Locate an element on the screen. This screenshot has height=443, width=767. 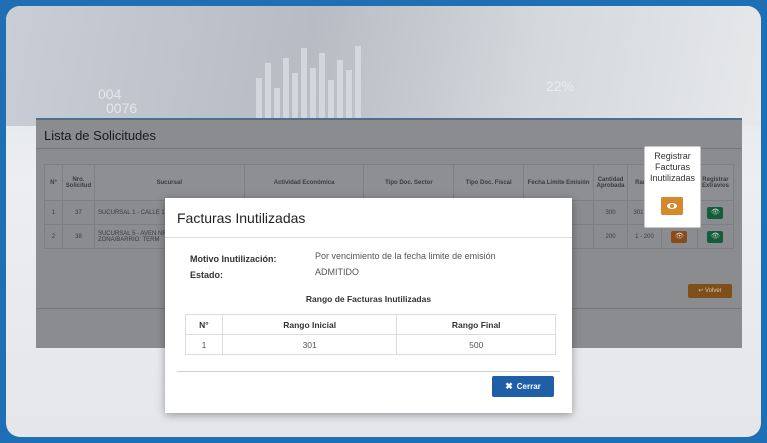
motivo-label: Motivo Inutilización: is located at coordinates (233, 259).